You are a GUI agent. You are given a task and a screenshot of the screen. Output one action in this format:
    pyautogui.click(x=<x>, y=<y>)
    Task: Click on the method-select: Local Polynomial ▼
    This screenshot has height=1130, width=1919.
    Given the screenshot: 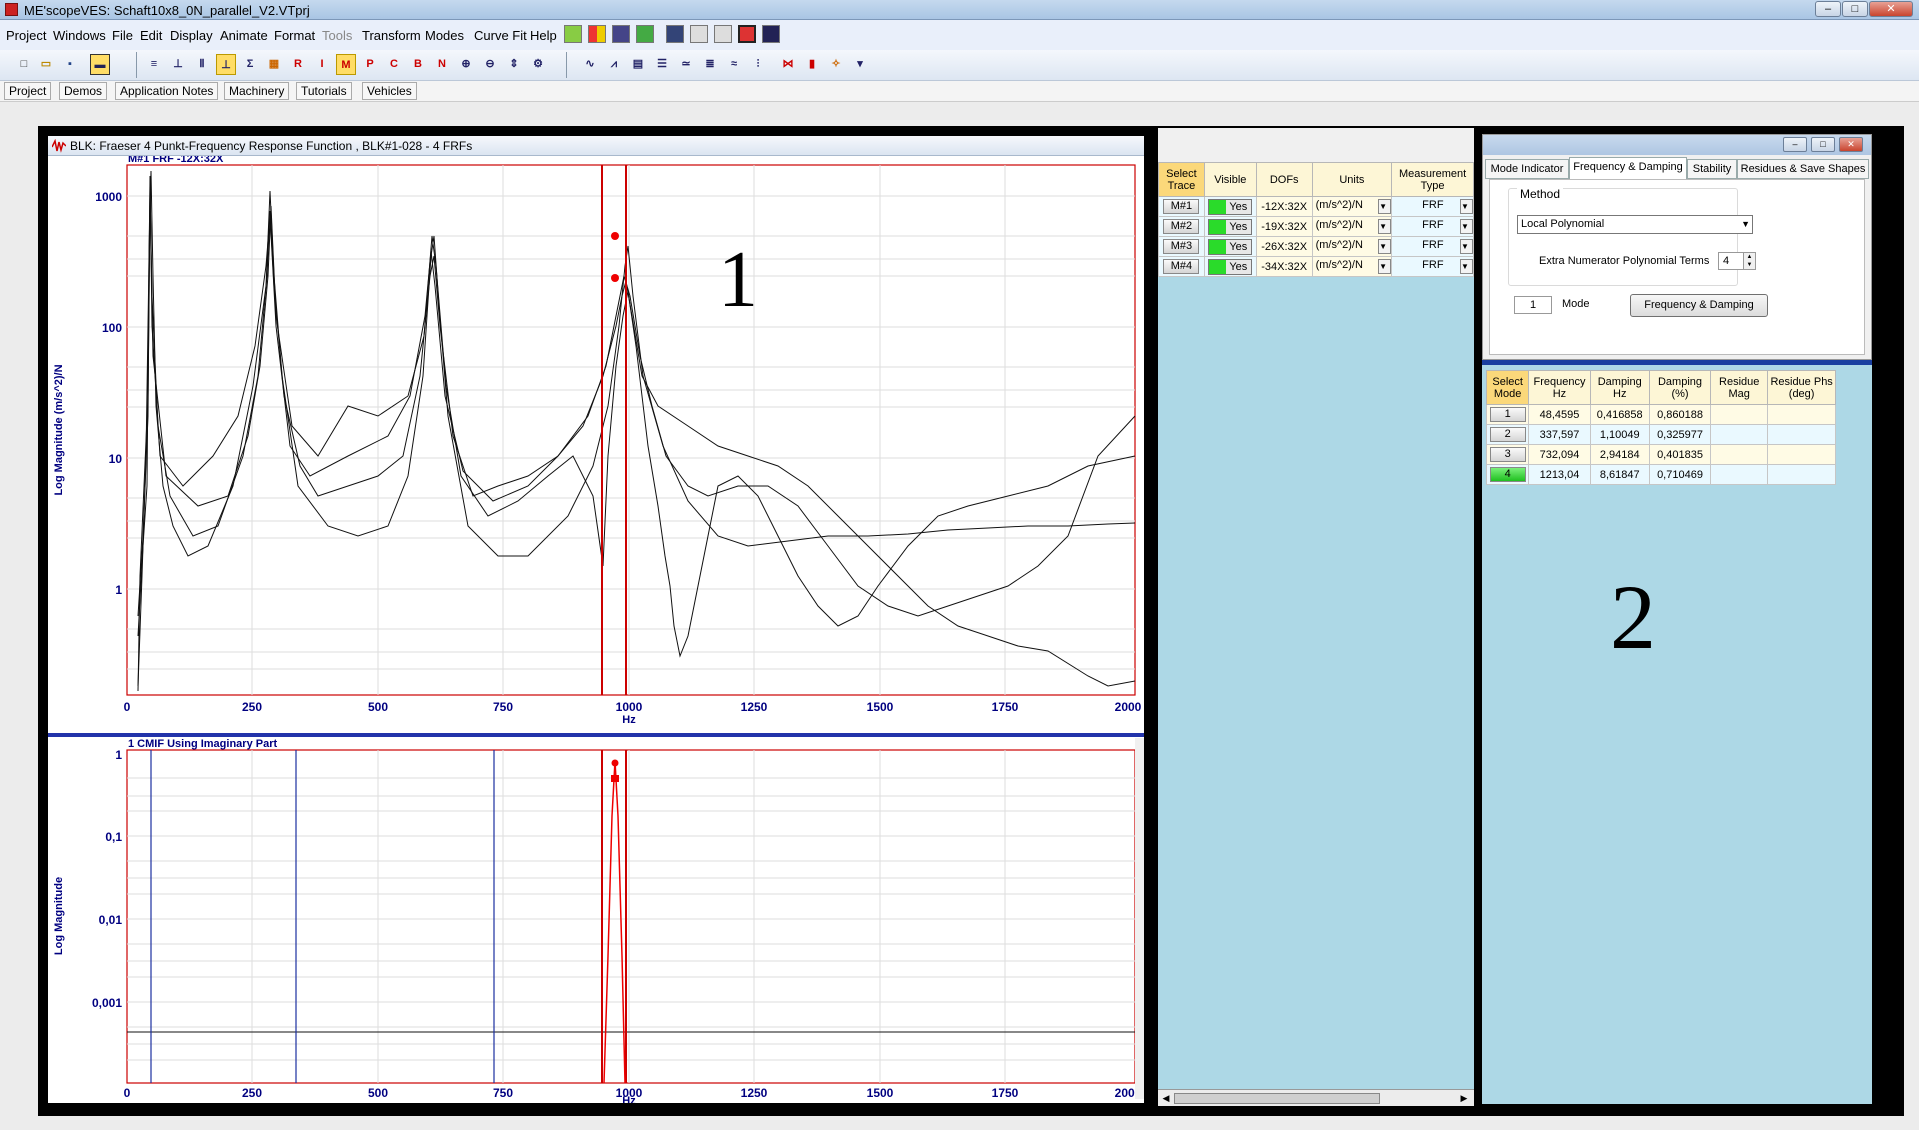 What is the action you would take?
    pyautogui.click(x=1635, y=224)
    